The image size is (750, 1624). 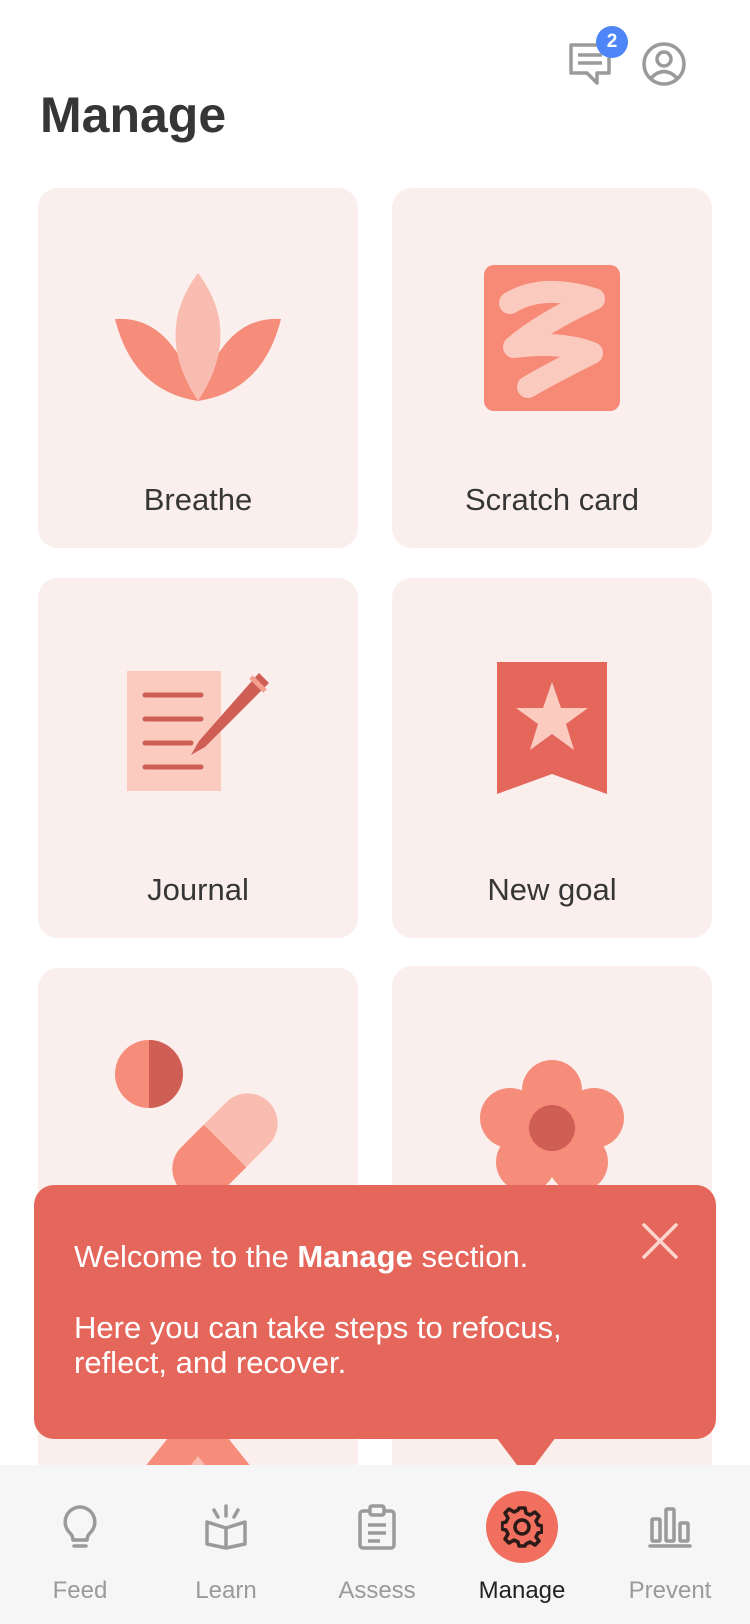 What do you see at coordinates (670, 1527) in the screenshot?
I see `bar-chart-icon` at bounding box center [670, 1527].